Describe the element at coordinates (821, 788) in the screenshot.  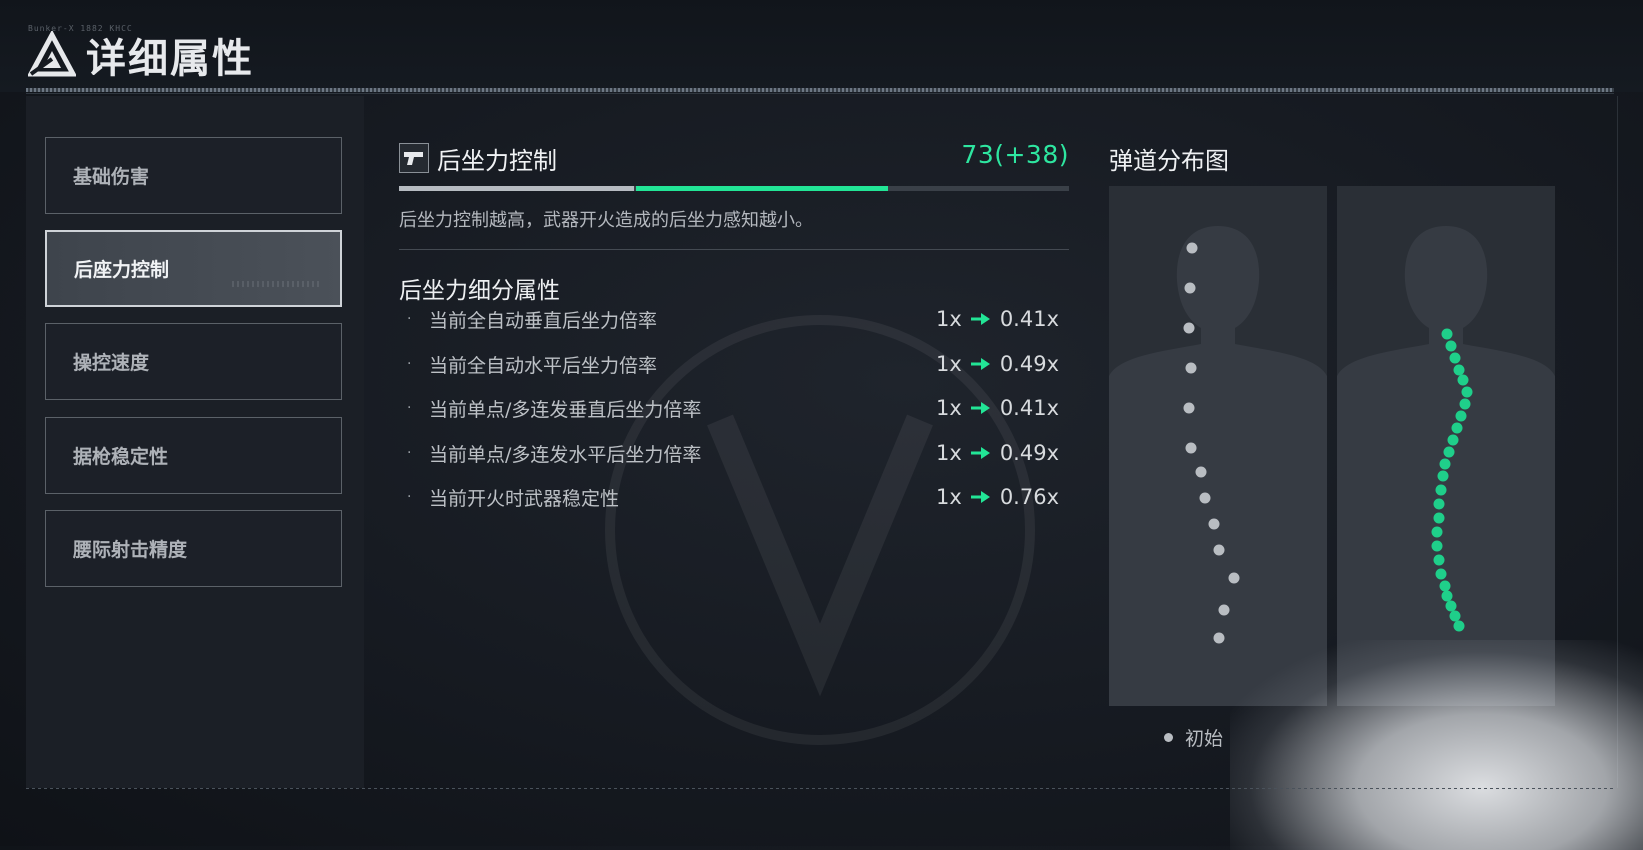
I see `panel-bottom-rule` at that location.